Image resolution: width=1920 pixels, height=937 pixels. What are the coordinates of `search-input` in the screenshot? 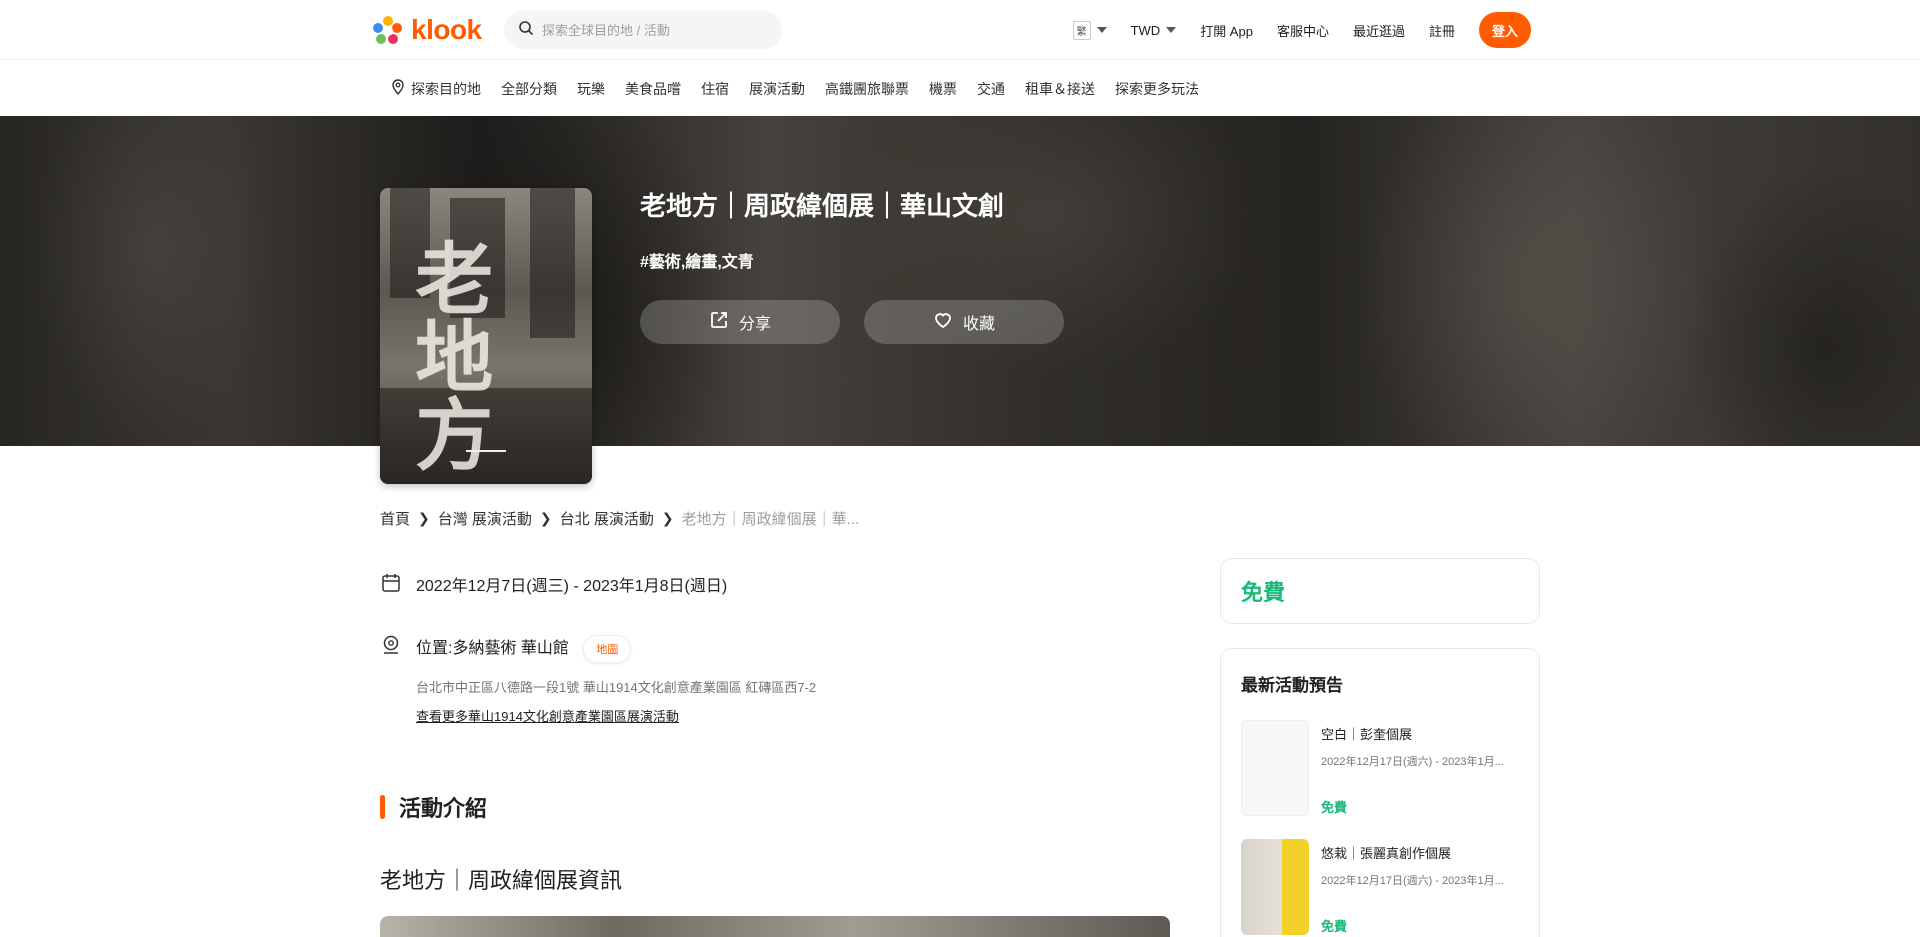 It's located at (652, 30).